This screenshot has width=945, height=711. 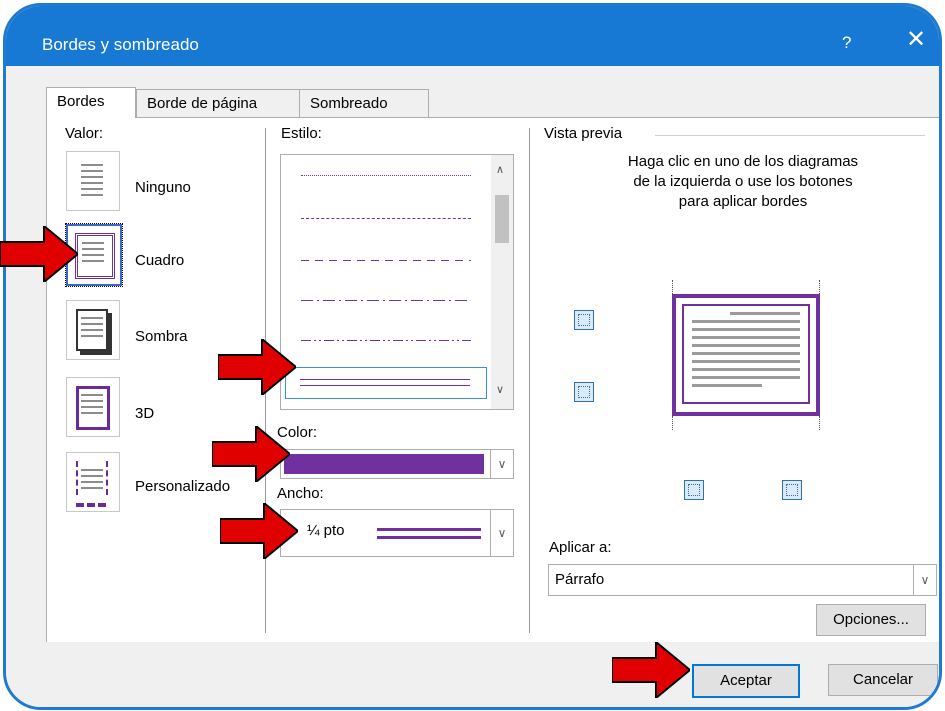 I want to click on dialog-title: Bordes y sombreado, so click(x=120, y=44).